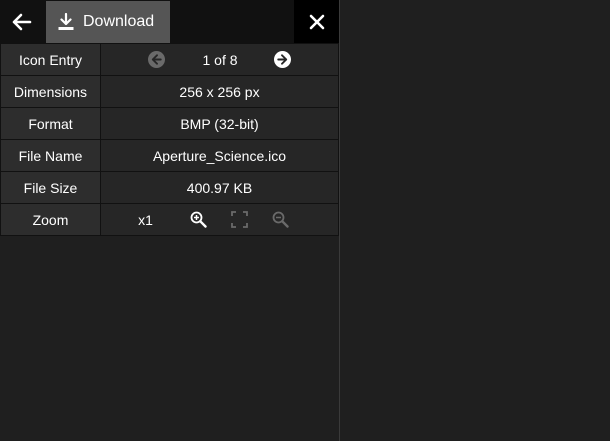 The height and width of the screenshot is (441, 610). Describe the element at coordinates (219, 91) in the screenshot. I see `dimensions-value: 256 x 256 px` at that location.